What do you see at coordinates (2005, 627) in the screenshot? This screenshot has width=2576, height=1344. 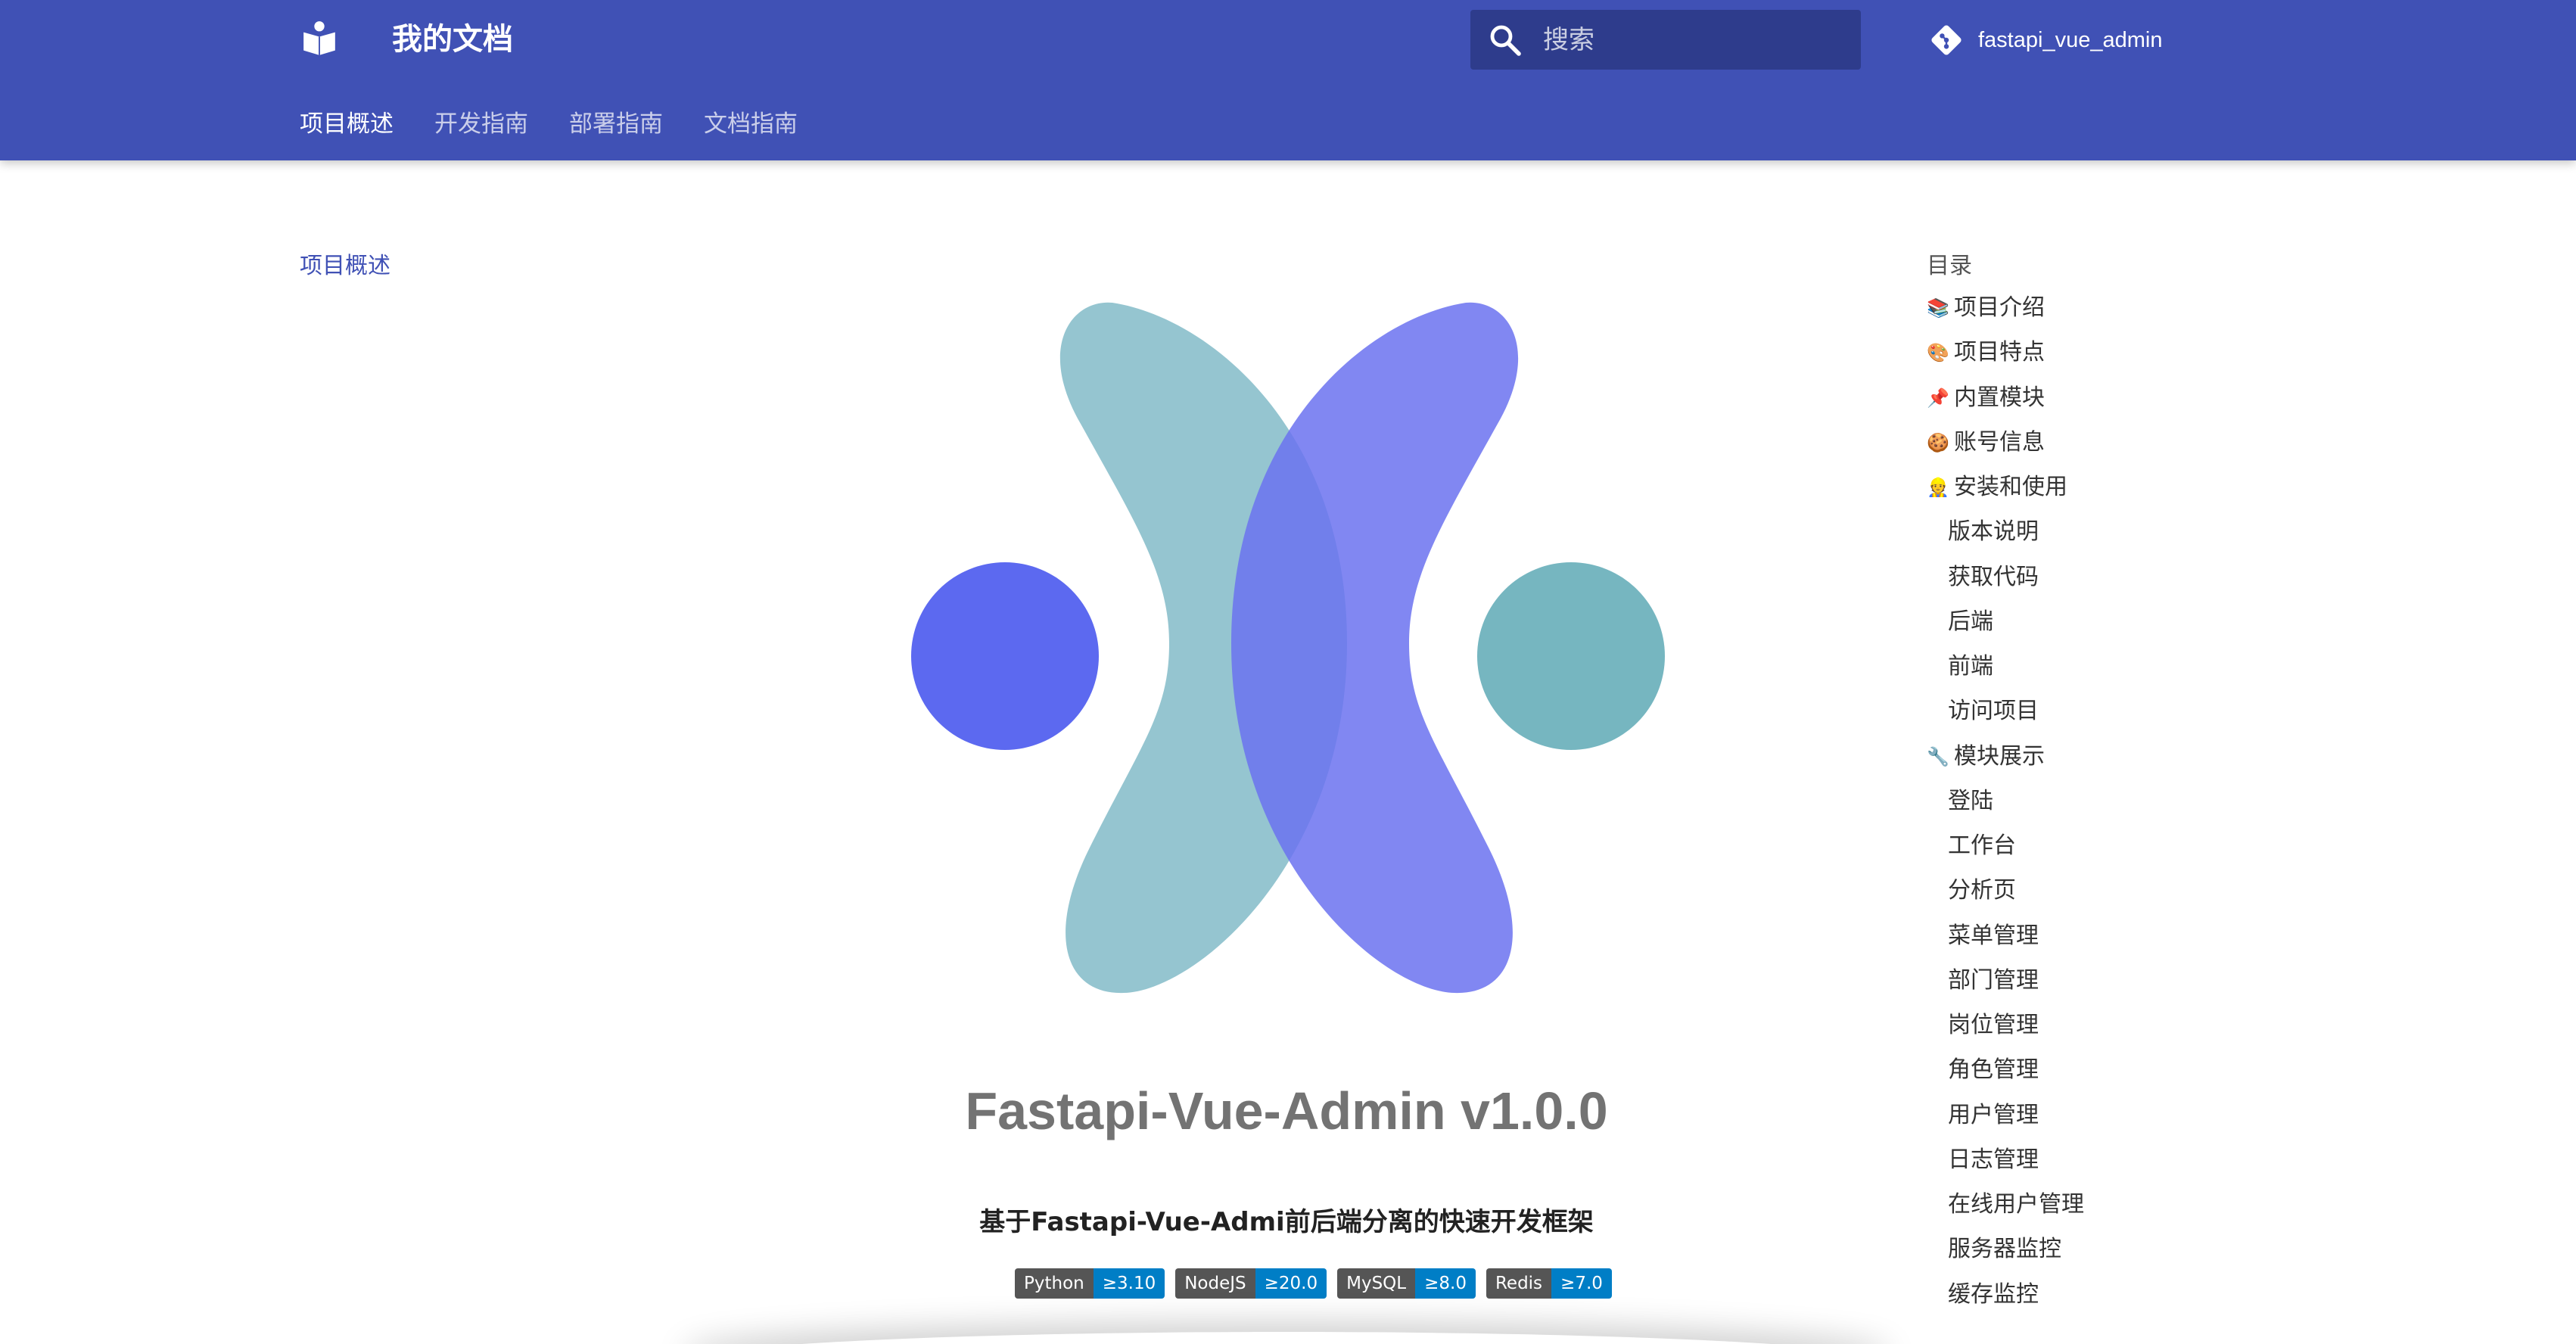 I see `toc-subitem: 后端` at bounding box center [2005, 627].